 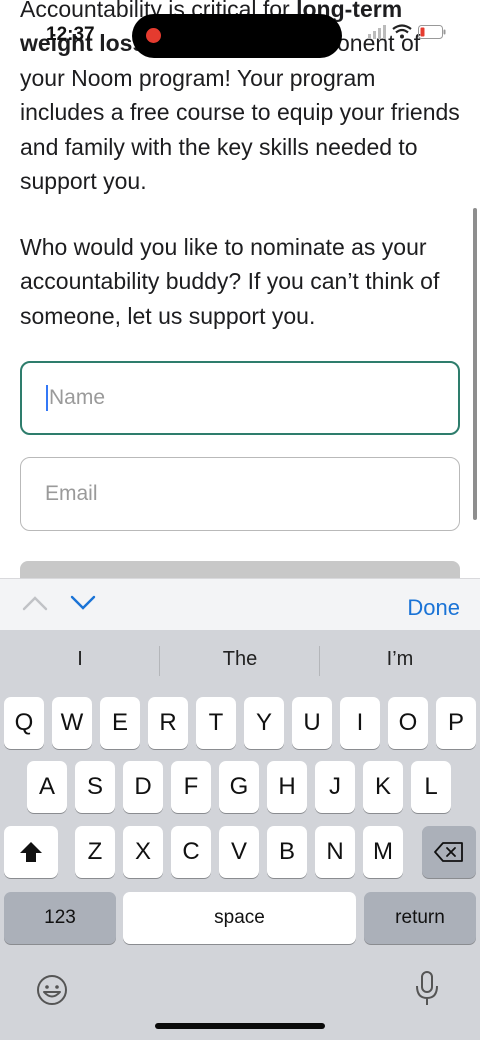 I want to click on home-indicator, so click(x=240, y=1026).